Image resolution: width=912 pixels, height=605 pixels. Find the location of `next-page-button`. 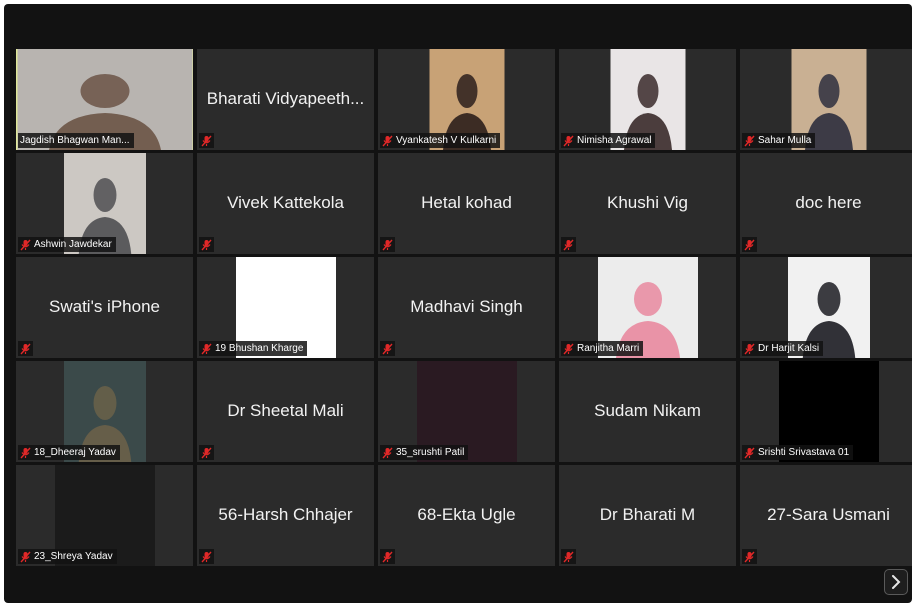

next-page-button is located at coordinates (896, 582).